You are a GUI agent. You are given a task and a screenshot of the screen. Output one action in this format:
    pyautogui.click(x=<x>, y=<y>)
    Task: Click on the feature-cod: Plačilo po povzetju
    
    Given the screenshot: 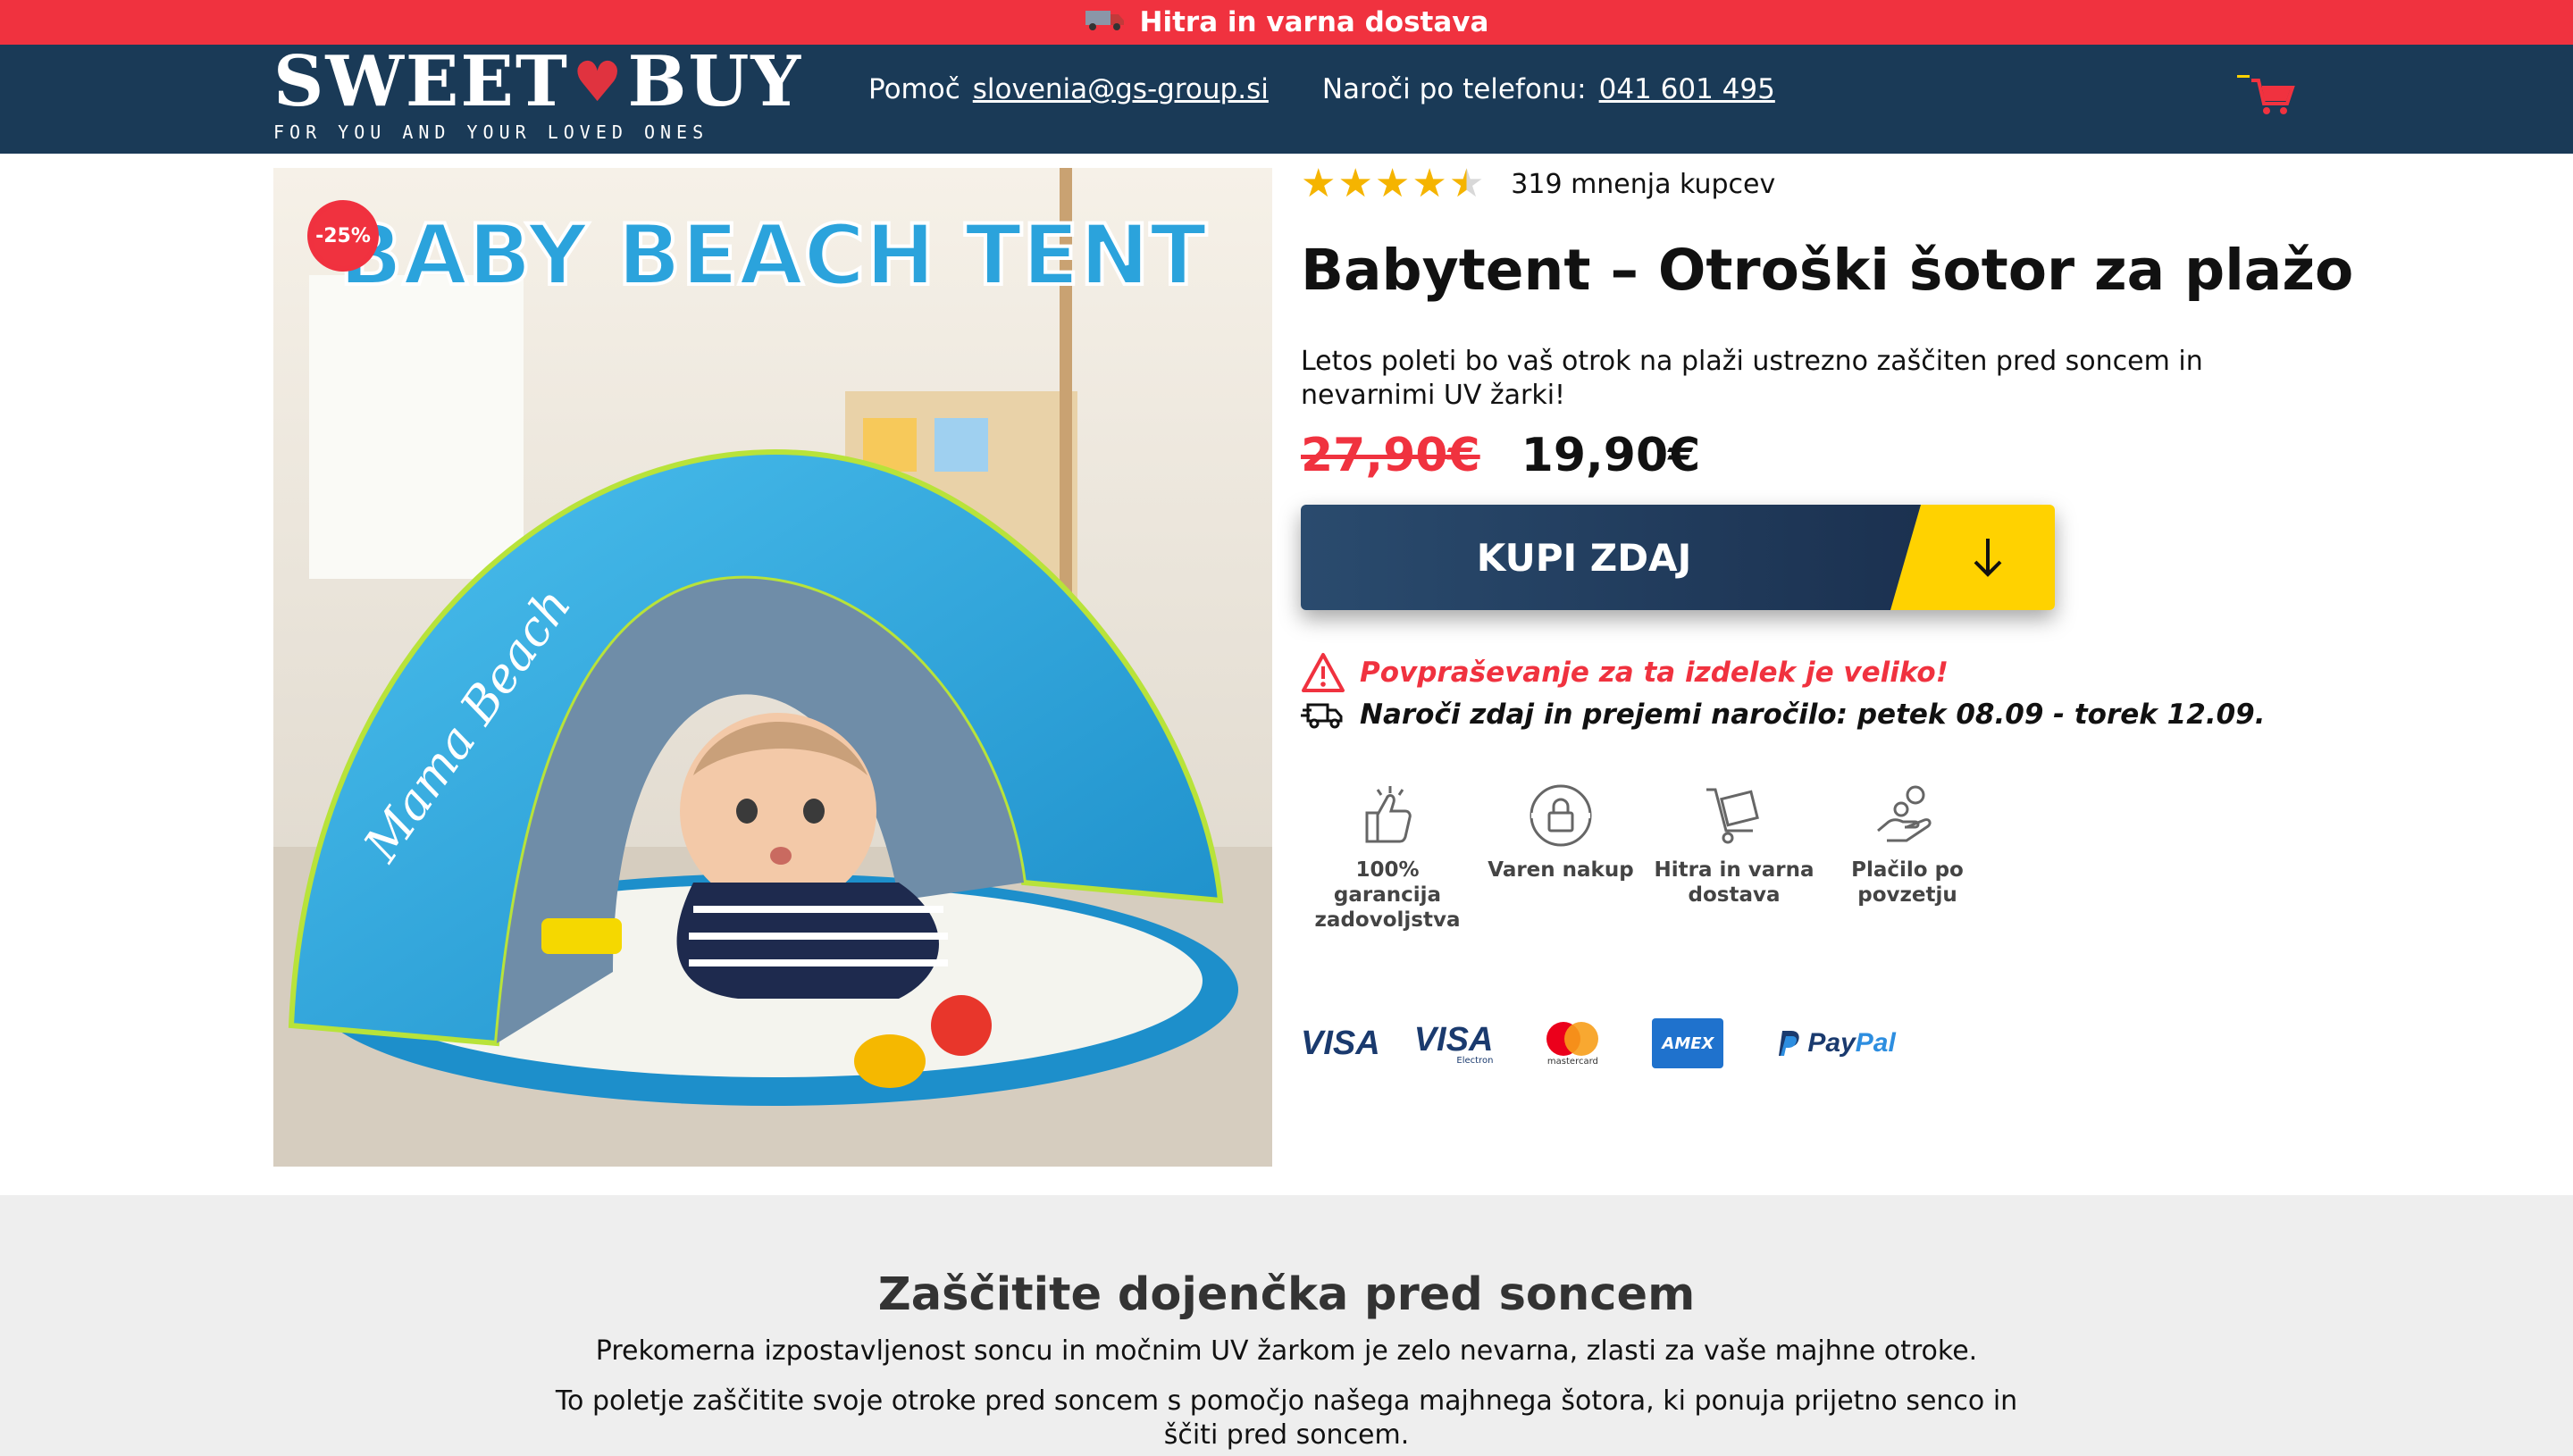 What is the action you would take?
    pyautogui.click(x=1907, y=857)
    